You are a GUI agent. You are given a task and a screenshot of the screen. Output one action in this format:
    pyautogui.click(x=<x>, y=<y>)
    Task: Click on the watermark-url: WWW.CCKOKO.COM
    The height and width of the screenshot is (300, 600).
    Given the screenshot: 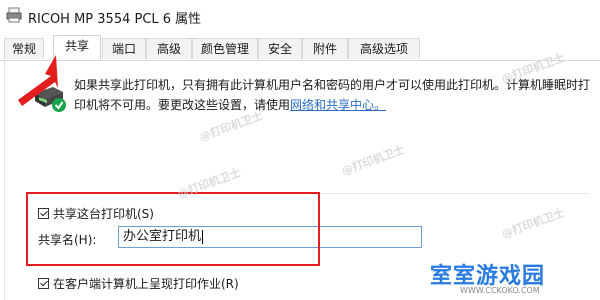 What is the action you would take?
    pyautogui.click(x=500, y=290)
    